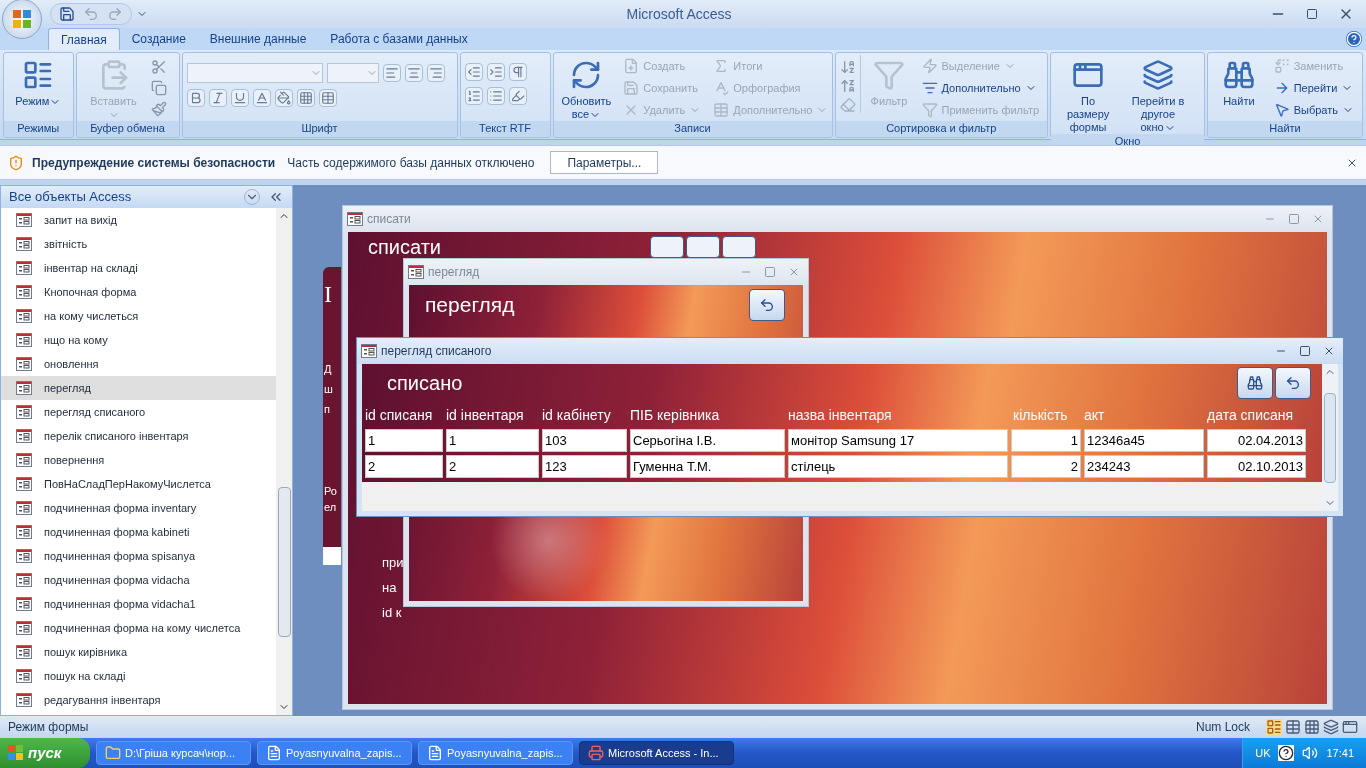  What do you see at coordinates (115, 14) in the screenshot?
I see `redo-icon` at bounding box center [115, 14].